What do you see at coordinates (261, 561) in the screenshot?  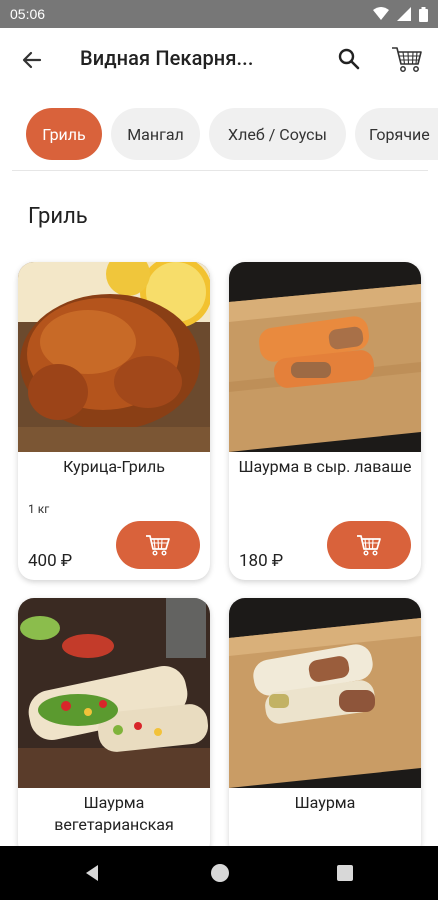 I see `product-price: 180 ₽` at bounding box center [261, 561].